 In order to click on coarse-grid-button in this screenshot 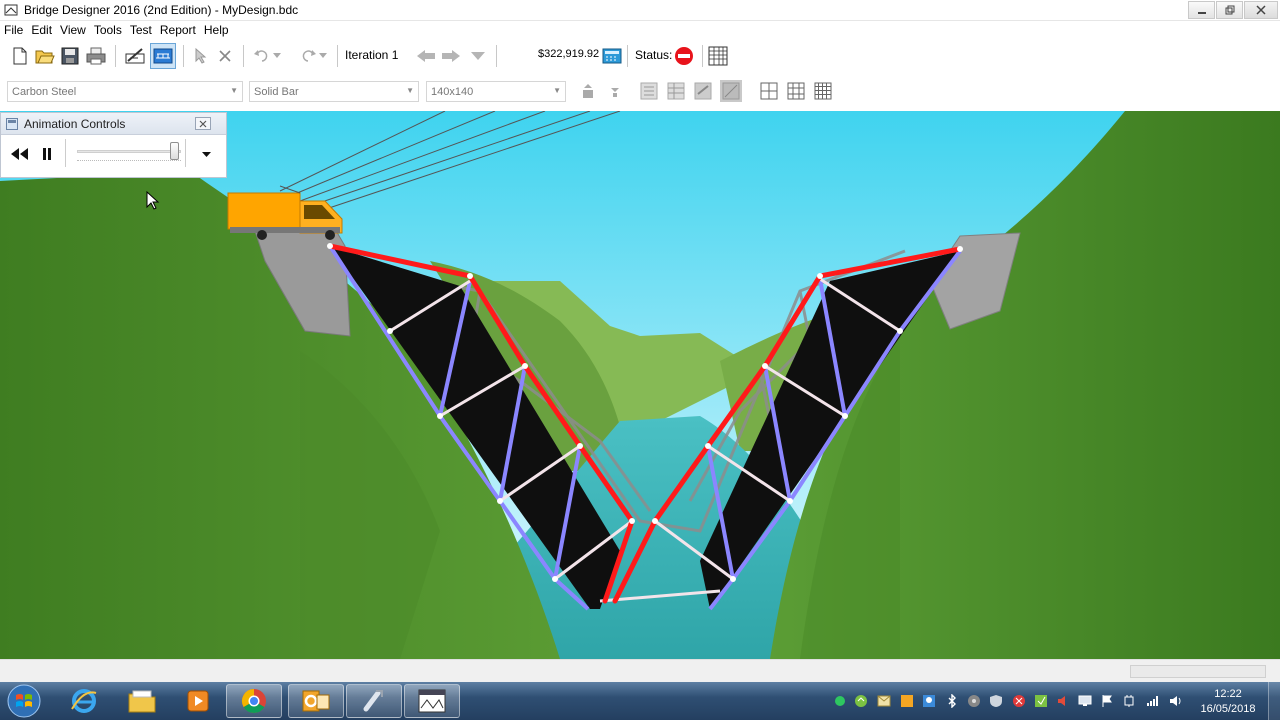, I will do `click(769, 91)`.